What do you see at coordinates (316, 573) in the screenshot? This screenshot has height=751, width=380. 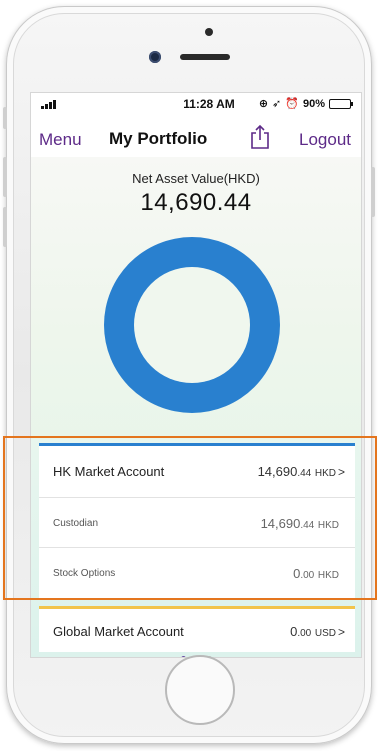 I see `sub-account-value: 0.00 HKD` at bounding box center [316, 573].